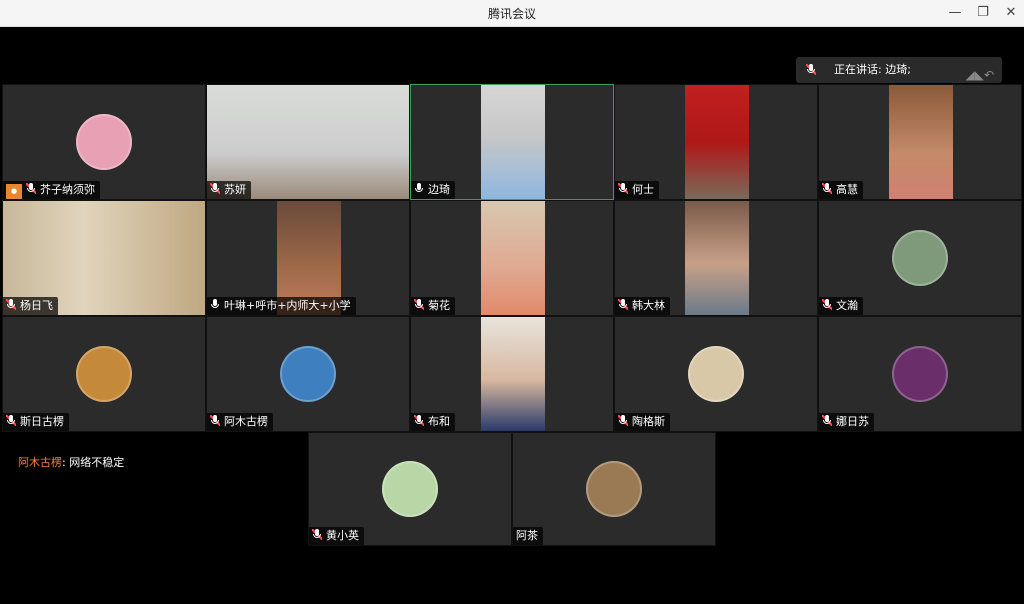 The height and width of the screenshot is (604, 1024). I want to click on participant-tile-p1: 芥子纳须弥, so click(104, 142).